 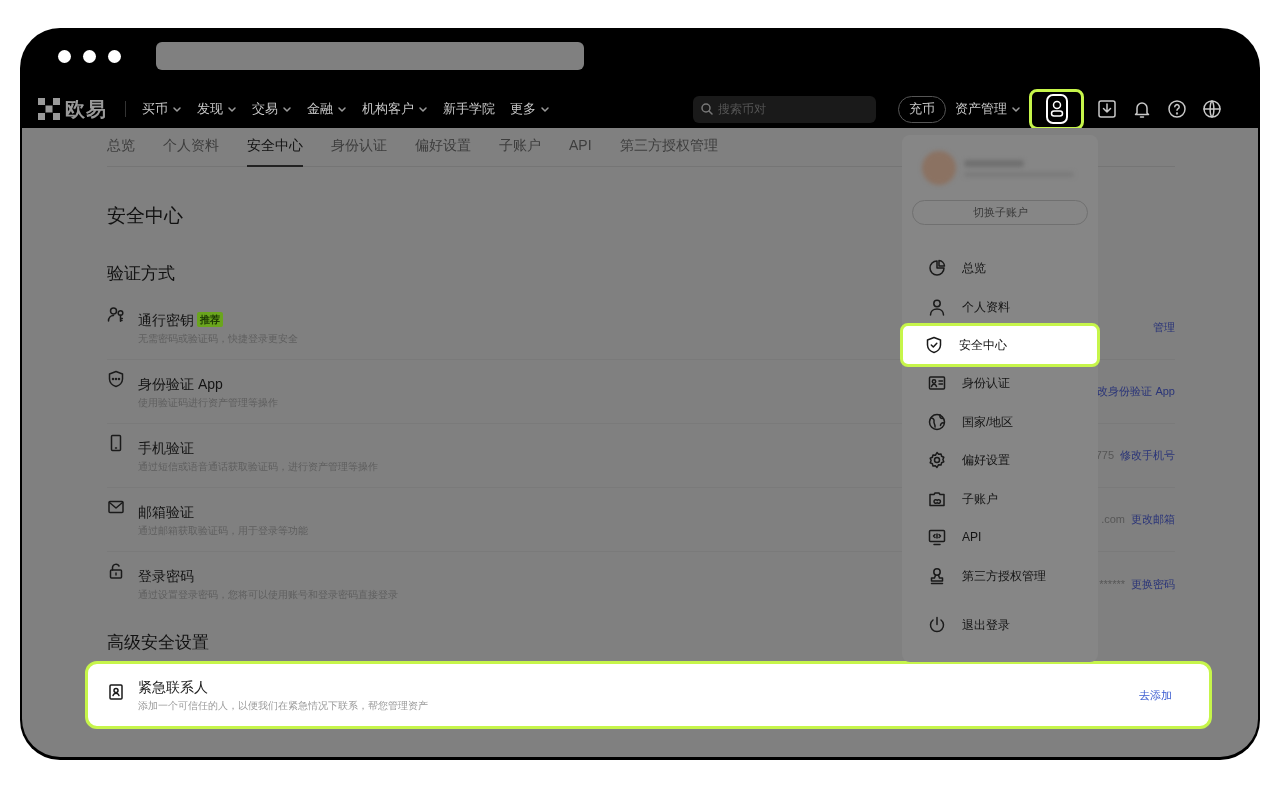 What do you see at coordinates (937, 383) in the screenshot?
I see `id-card-icon` at bounding box center [937, 383].